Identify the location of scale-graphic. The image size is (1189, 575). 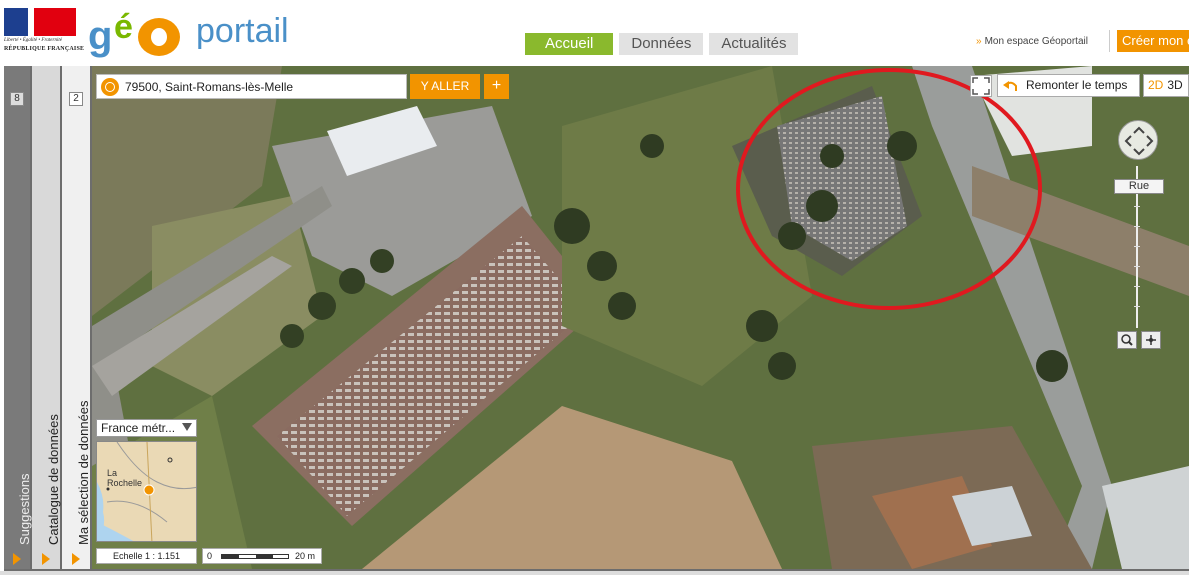
(255, 556).